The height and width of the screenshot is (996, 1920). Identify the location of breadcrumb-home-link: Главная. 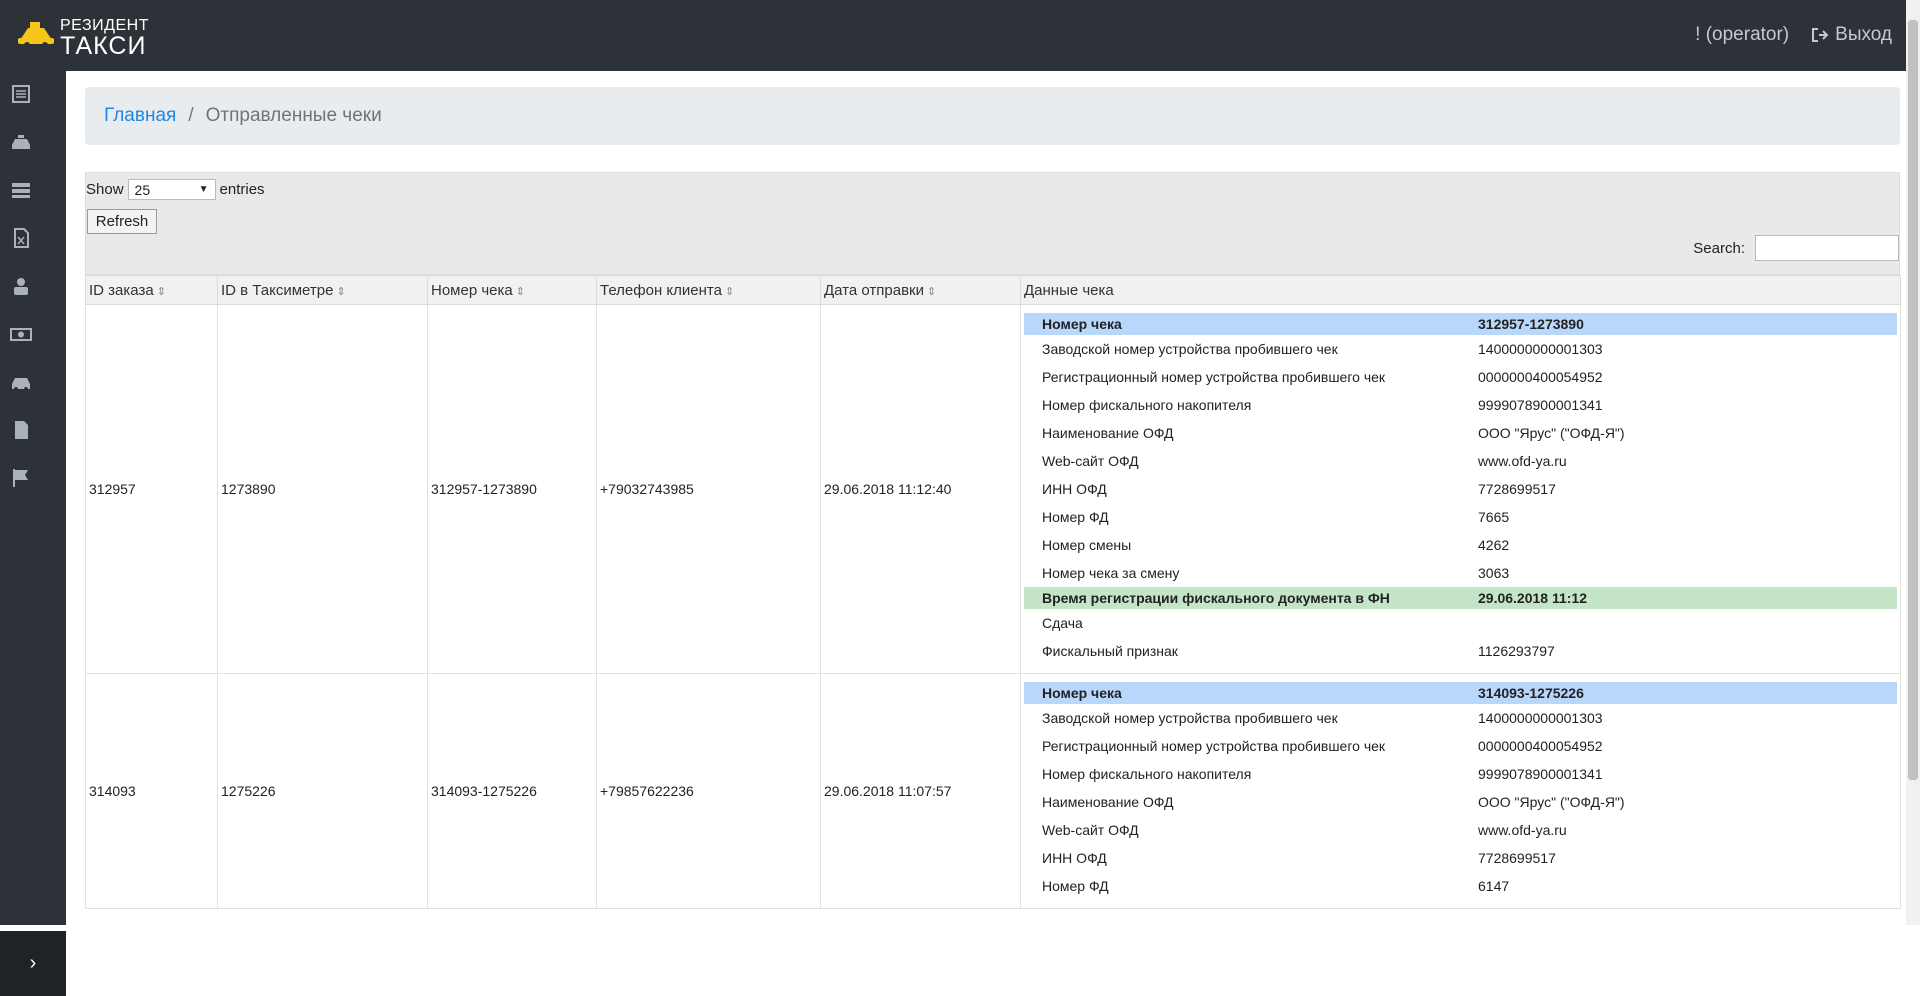
(140, 116).